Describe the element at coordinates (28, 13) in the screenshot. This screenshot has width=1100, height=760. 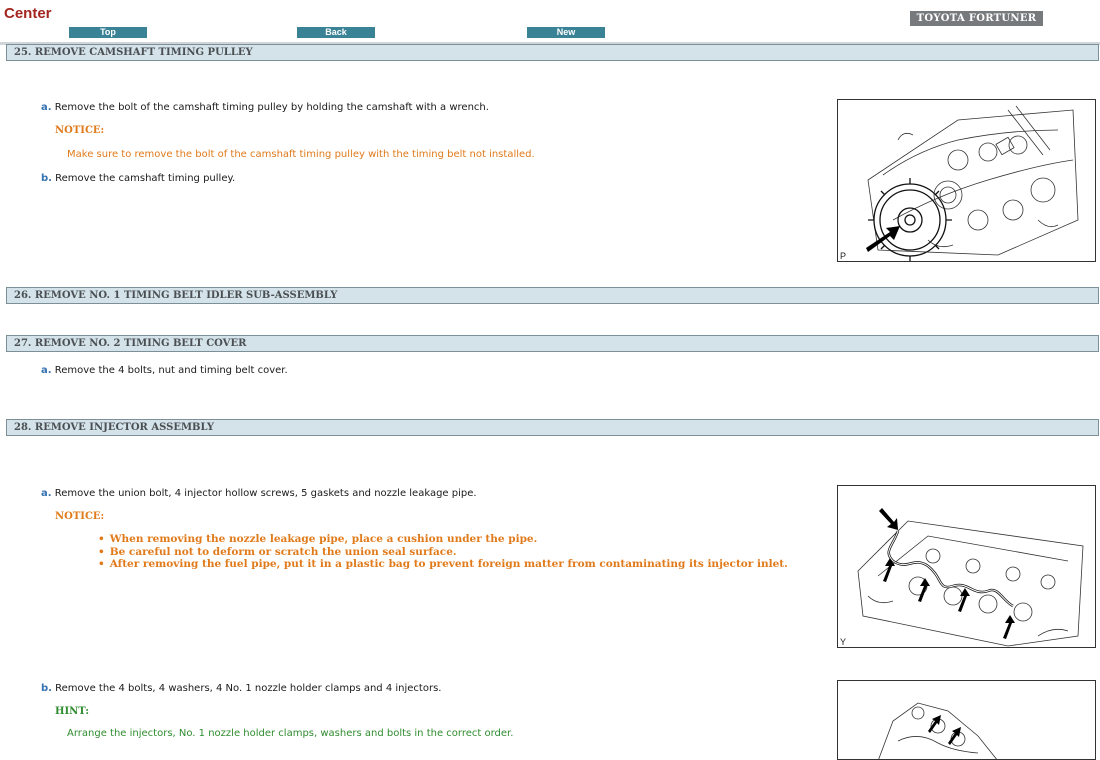
I see `brand-title: Center` at that location.